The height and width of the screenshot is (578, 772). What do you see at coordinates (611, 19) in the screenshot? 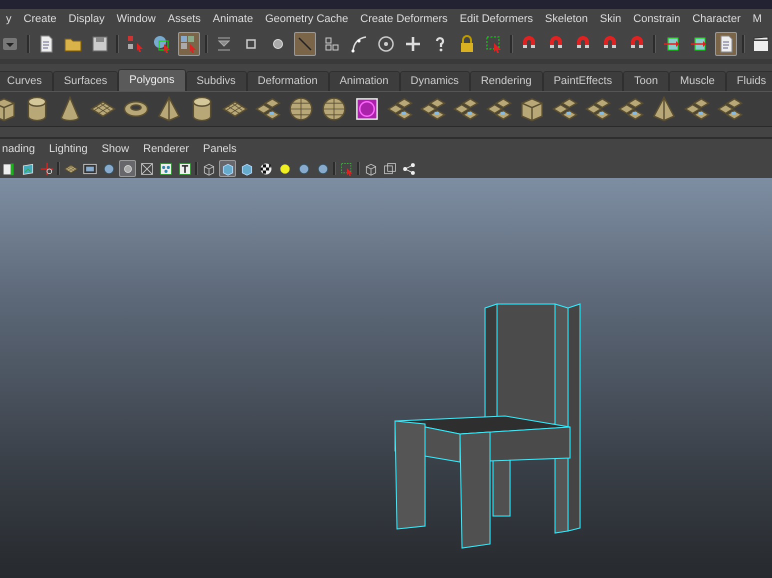
I see `menu-item: Skin` at bounding box center [611, 19].